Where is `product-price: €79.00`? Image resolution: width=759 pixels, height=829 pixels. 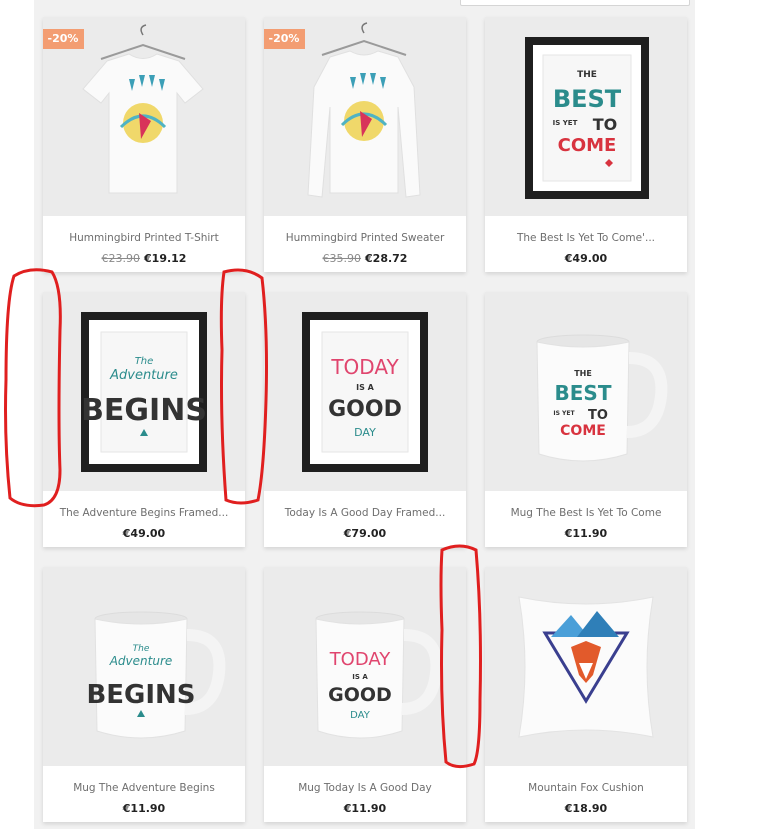 product-price: €79.00 is located at coordinates (365, 533).